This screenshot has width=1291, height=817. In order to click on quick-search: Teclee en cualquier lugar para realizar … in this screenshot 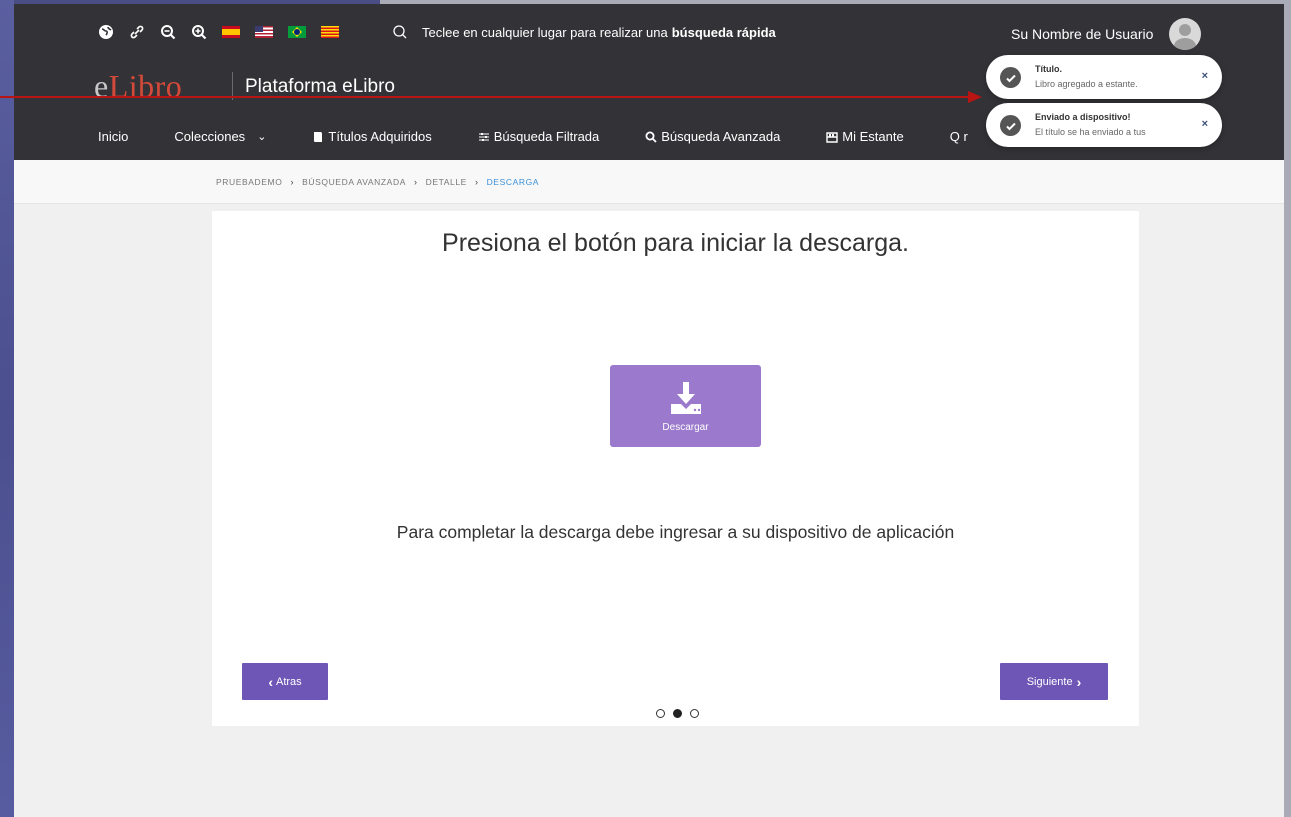, I will do `click(584, 32)`.